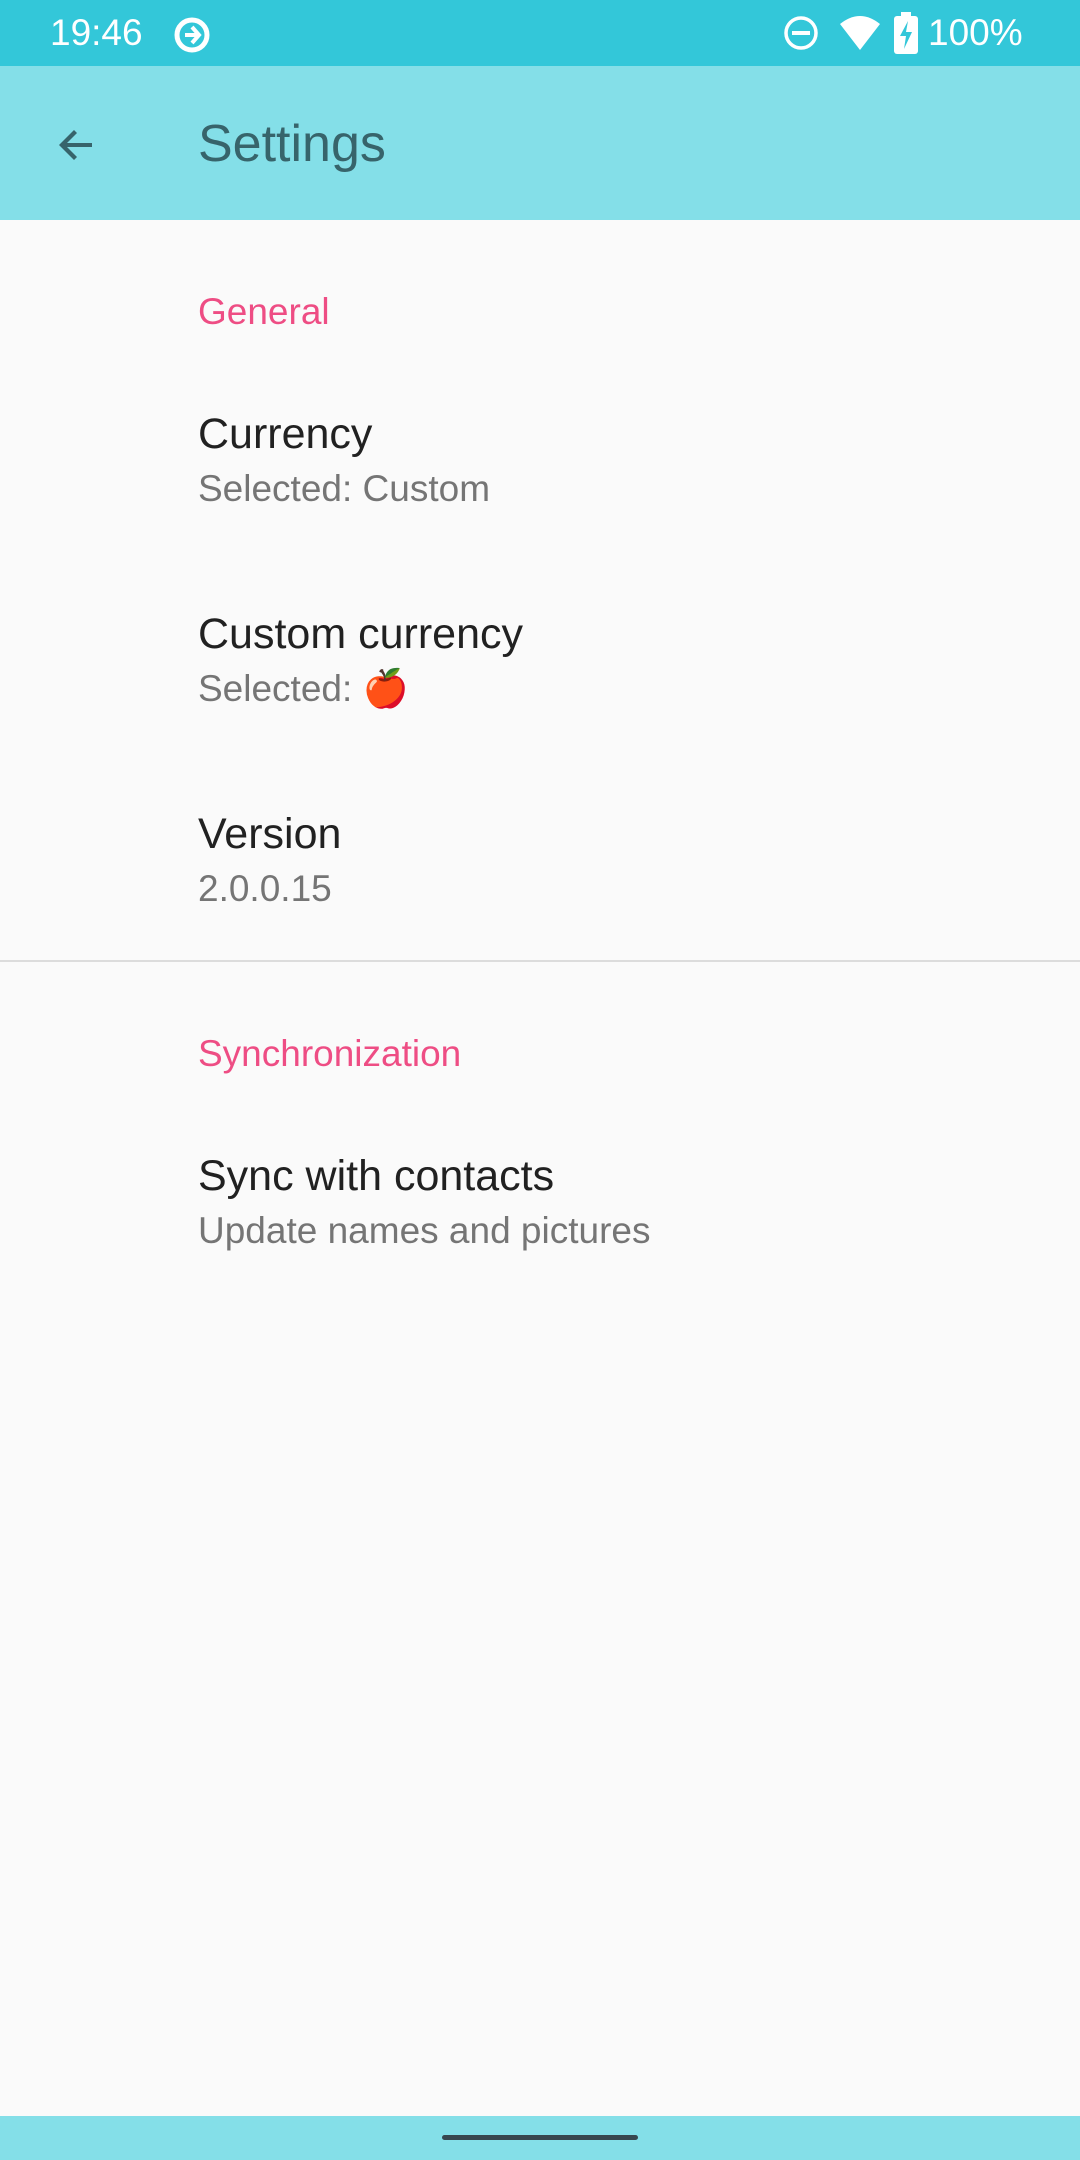  What do you see at coordinates (344, 488) in the screenshot?
I see `pref-summary: Selected: Custom` at bounding box center [344, 488].